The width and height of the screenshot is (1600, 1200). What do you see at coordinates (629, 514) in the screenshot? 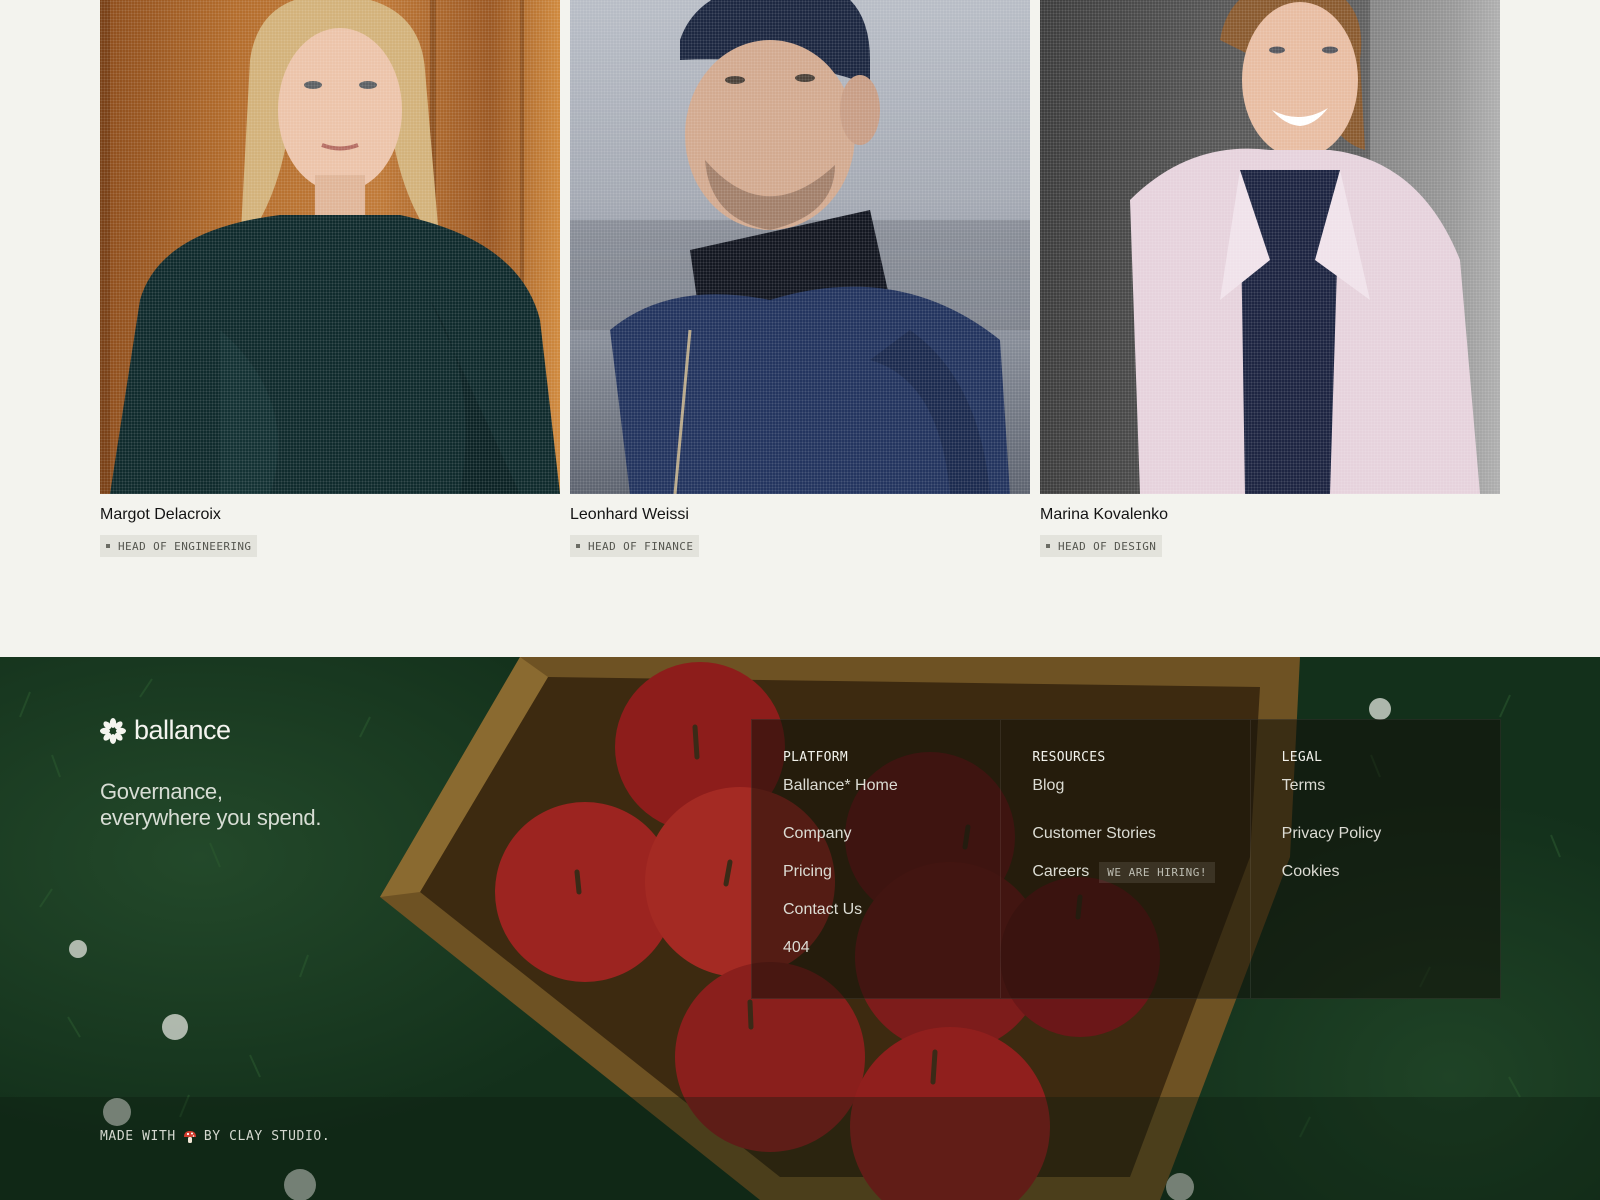
I see `member-name: Leonhard Weissi` at bounding box center [629, 514].